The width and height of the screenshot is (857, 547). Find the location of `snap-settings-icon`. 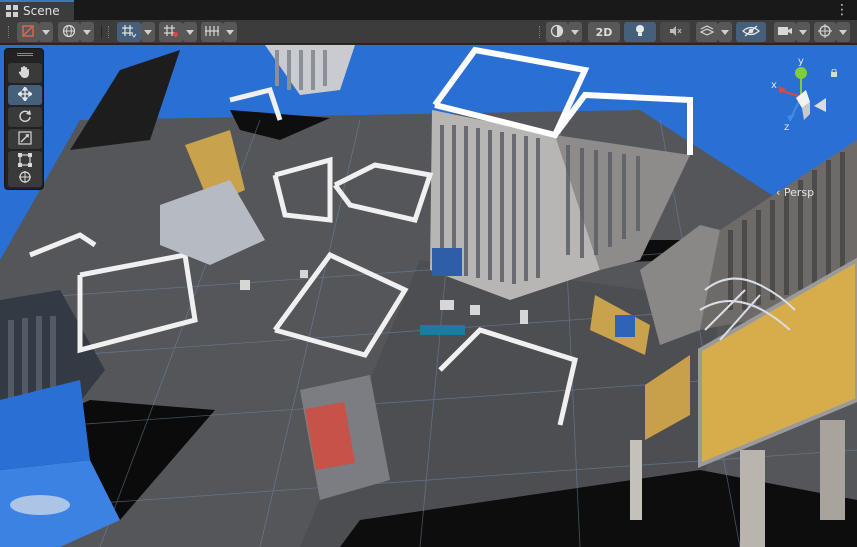

snap-settings-icon is located at coordinates (212, 32).